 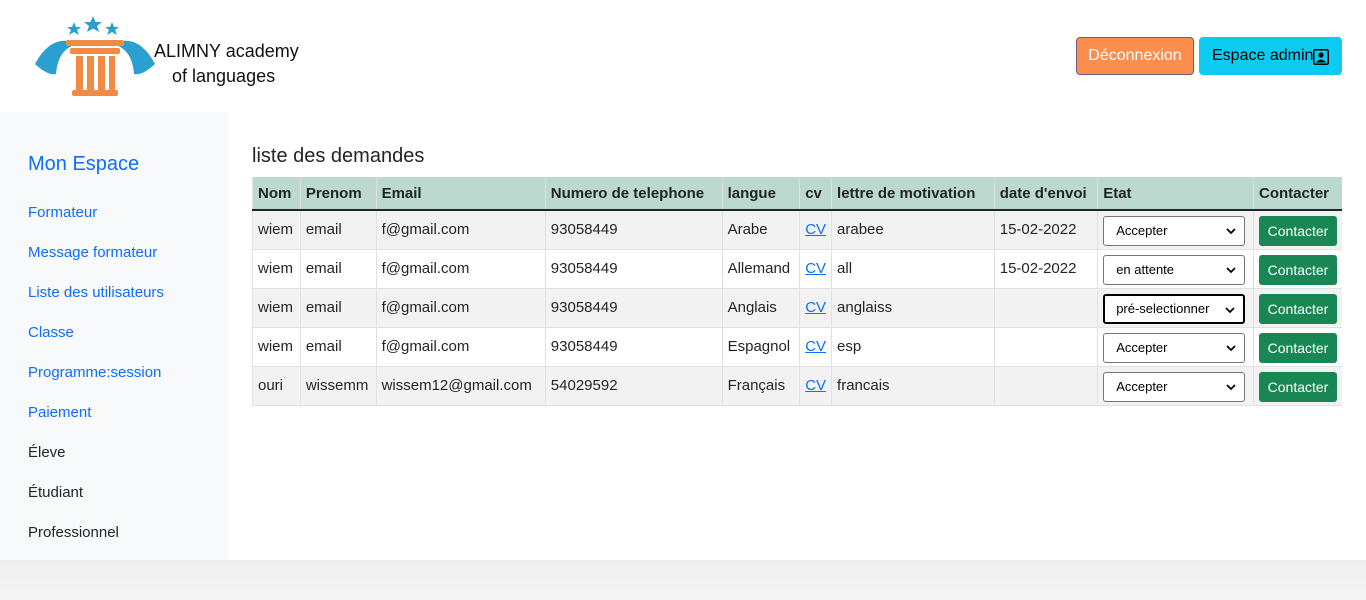 I want to click on col-contacter: Contacter, so click(x=1297, y=194).